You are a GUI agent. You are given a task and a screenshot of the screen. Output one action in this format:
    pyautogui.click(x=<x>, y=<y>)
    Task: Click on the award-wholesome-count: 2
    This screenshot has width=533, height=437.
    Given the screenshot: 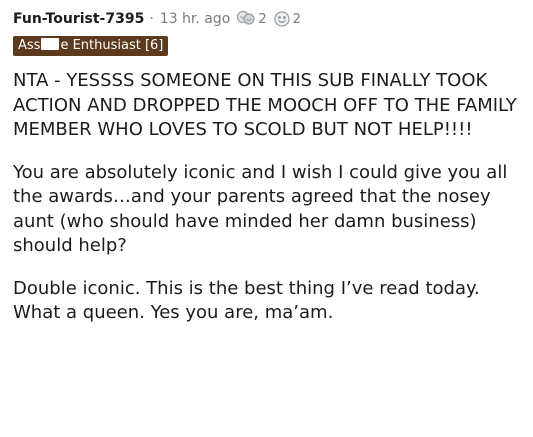 What is the action you would take?
    pyautogui.click(x=296, y=19)
    